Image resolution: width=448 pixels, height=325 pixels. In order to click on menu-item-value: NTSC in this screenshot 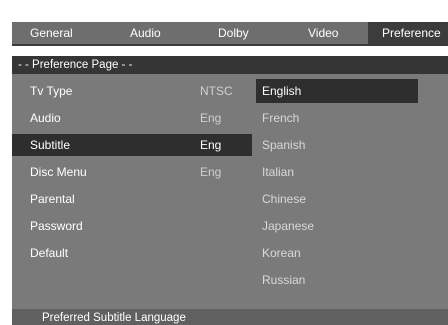, I will do `click(216, 91)`.